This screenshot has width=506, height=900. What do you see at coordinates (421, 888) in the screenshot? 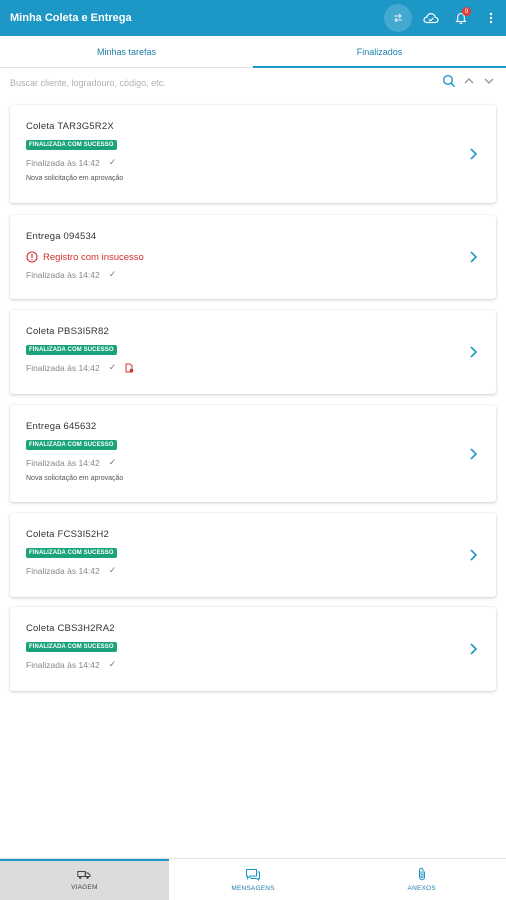
I see `nav-anexos-label: ANEXOS` at bounding box center [421, 888].